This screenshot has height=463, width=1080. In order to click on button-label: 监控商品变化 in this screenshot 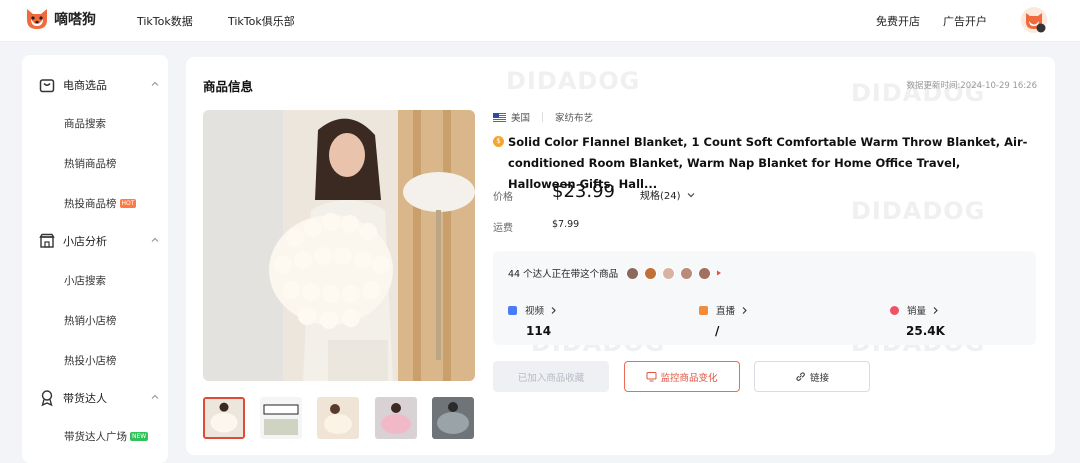, I will do `click(689, 378)`.